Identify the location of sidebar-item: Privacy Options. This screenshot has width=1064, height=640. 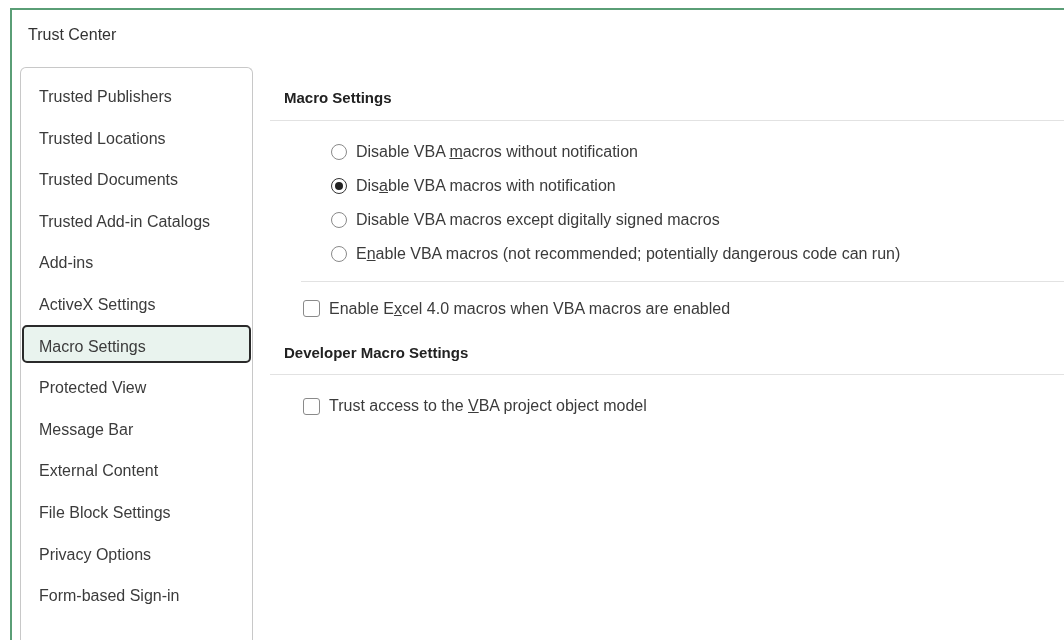
(136, 551).